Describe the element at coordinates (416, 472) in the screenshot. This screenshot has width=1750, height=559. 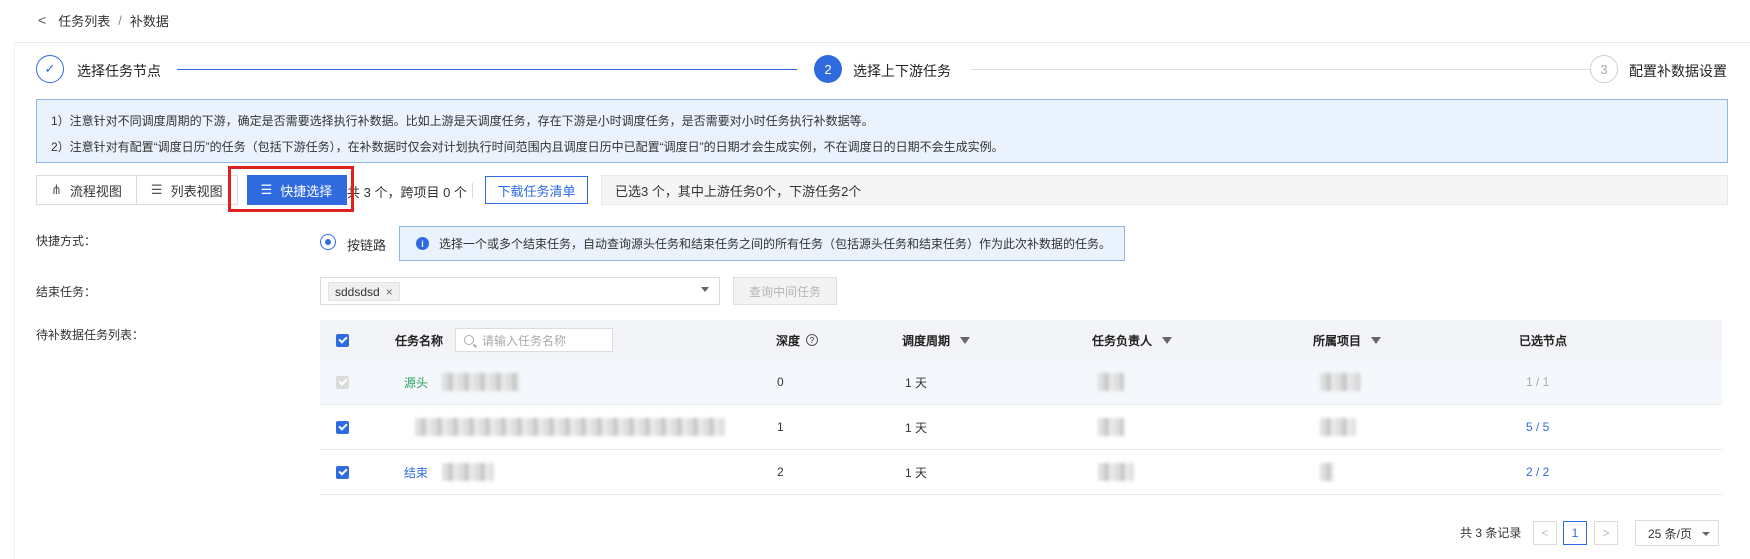
I see `end-tag: 结束` at that location.